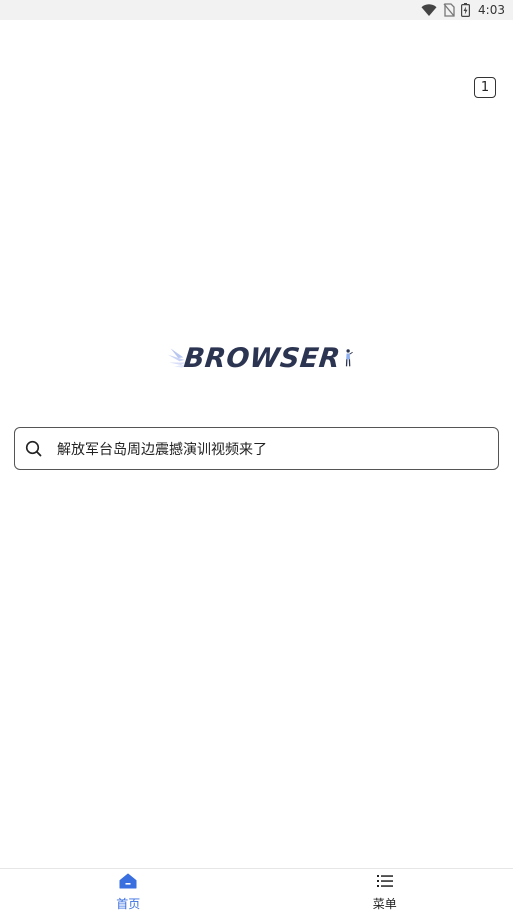  What do you see at coordinates (429, 10) in the screenshot?
I see `wifi-icon` at bounding box center [429, 10].